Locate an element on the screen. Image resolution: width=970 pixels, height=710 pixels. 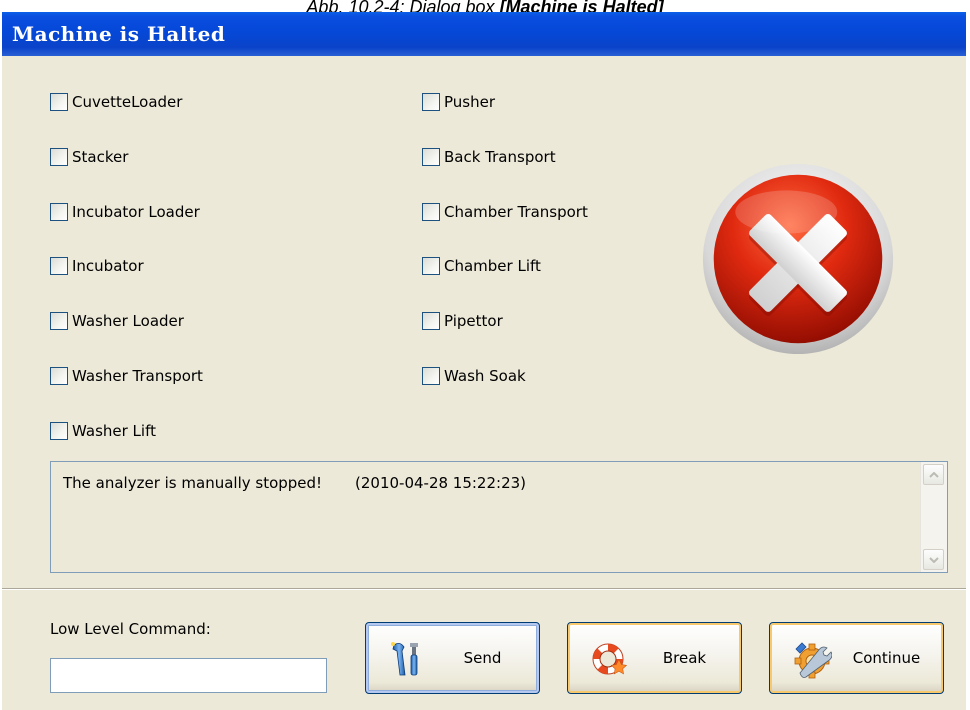
break-button-label: Break is located at coordinates (684, 658).